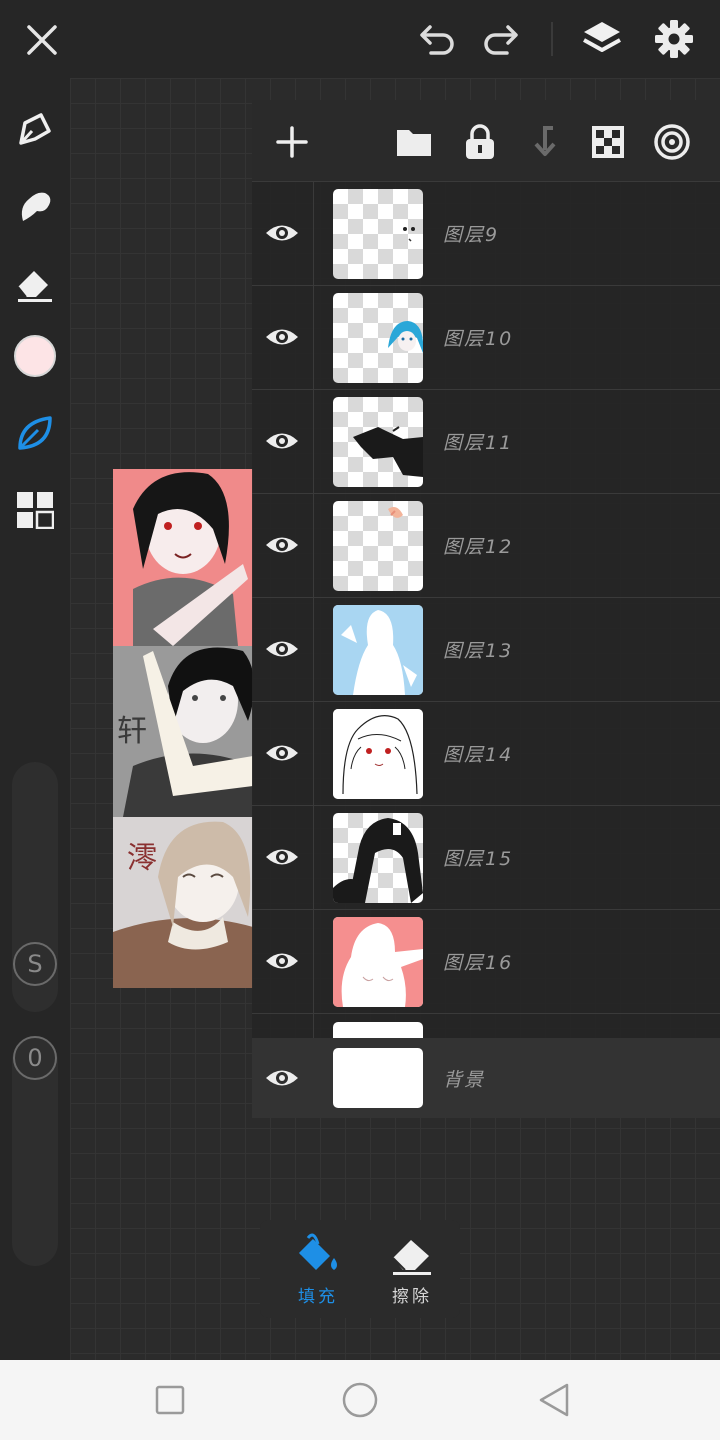  I want to click on pen-tool-icon, so click(35, 129).